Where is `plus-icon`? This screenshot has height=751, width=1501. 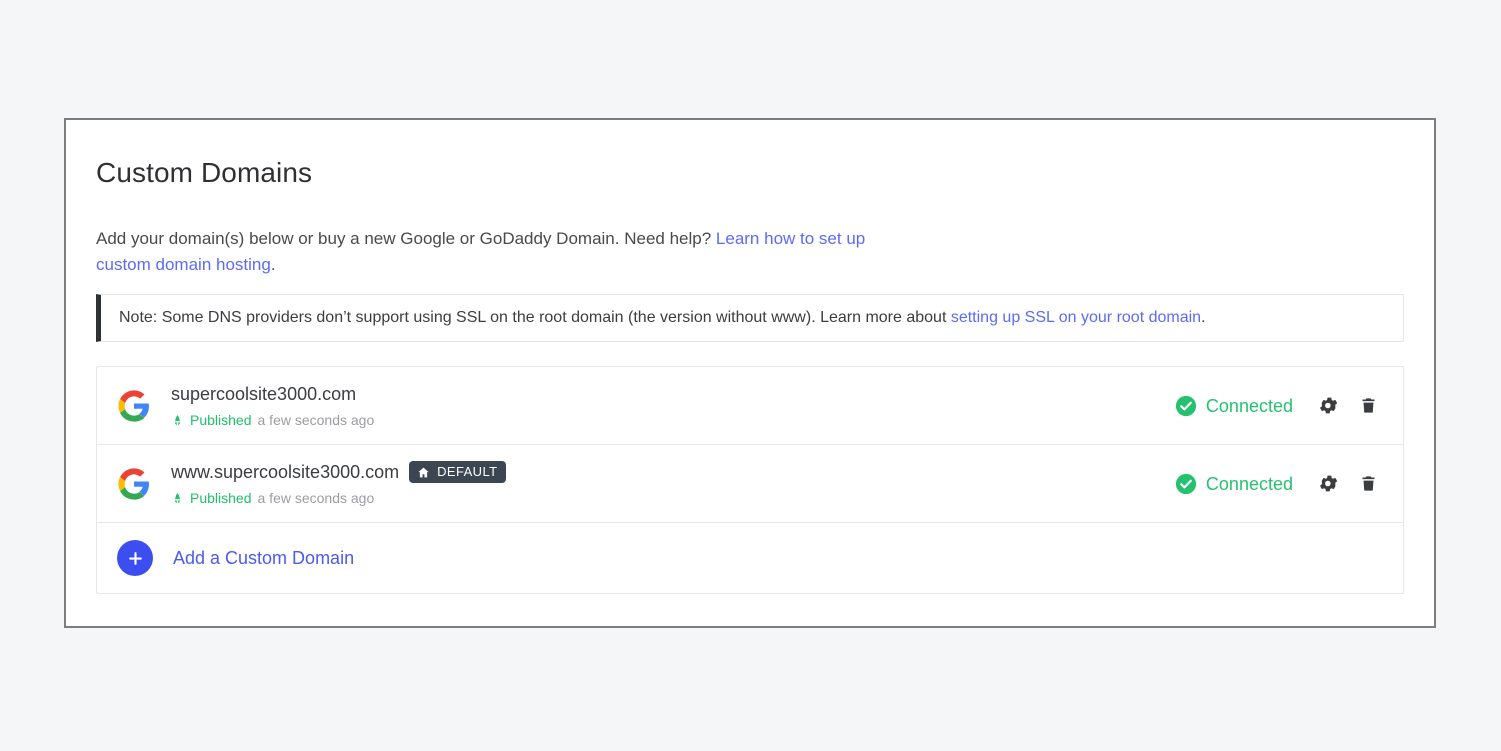
plus-icon is located at coordinates (135, 558).